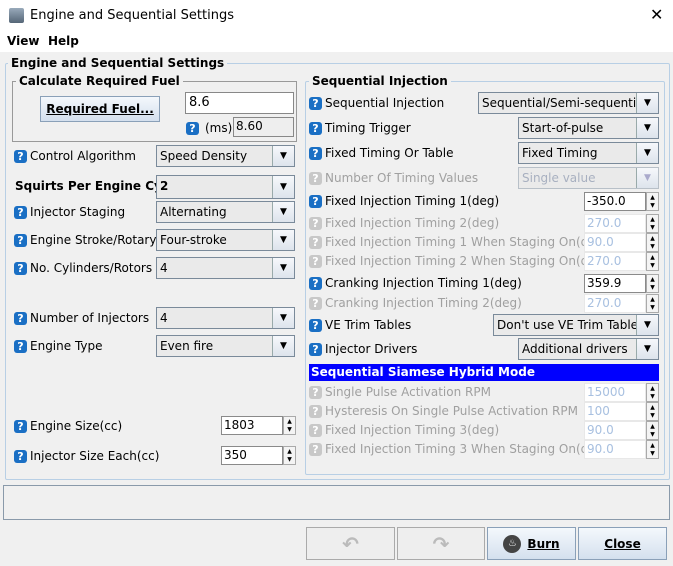 The height and width of the screenshot is (566, 673). I want to click on spinner-value: 15000, so click(615, 392).